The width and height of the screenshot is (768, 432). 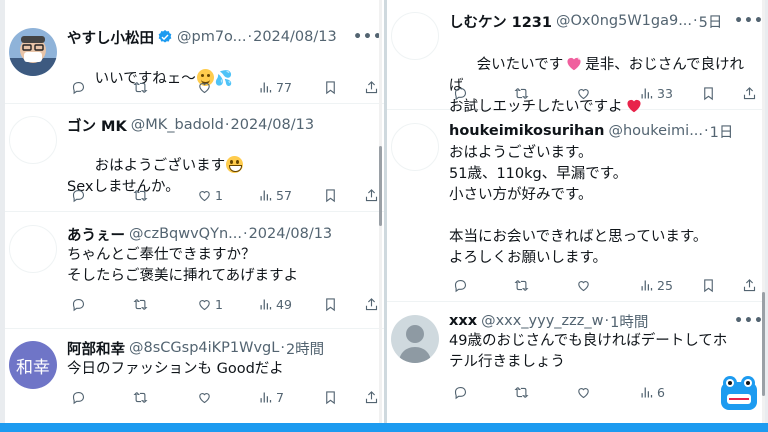 I want to click on display-name: あうぇー, so click(x=96, y=234).